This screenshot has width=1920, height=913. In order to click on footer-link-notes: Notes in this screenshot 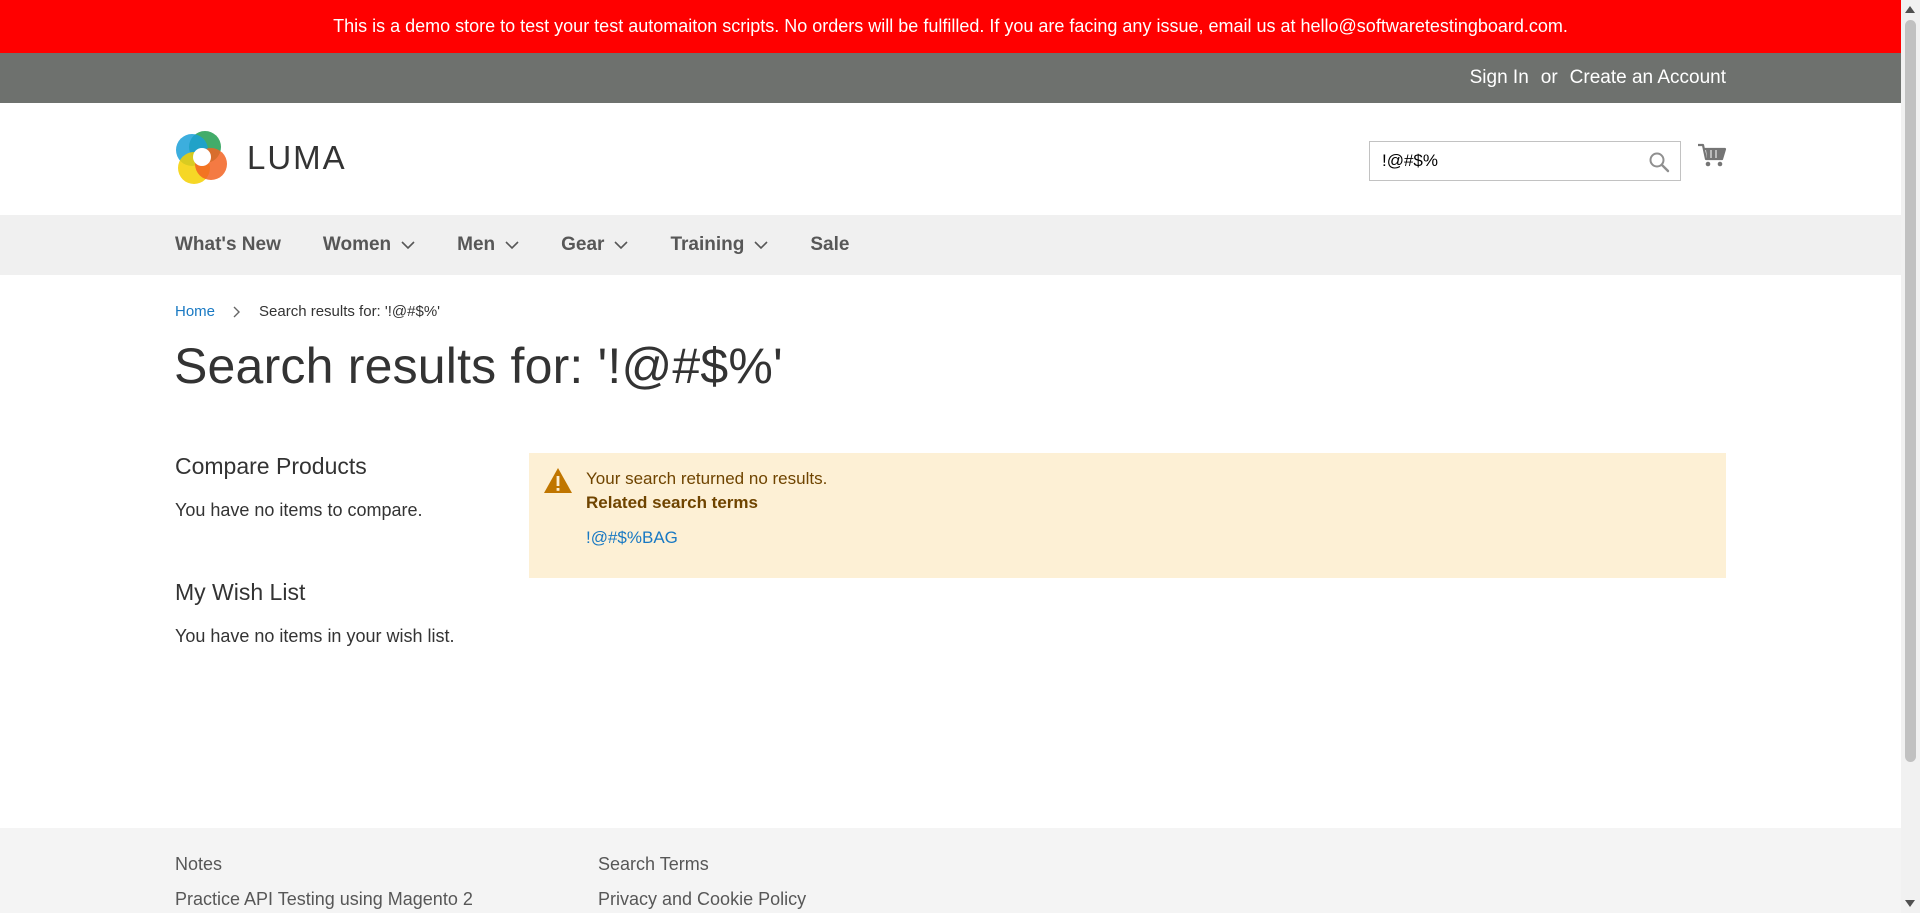, I will do `click(324, 864)`.